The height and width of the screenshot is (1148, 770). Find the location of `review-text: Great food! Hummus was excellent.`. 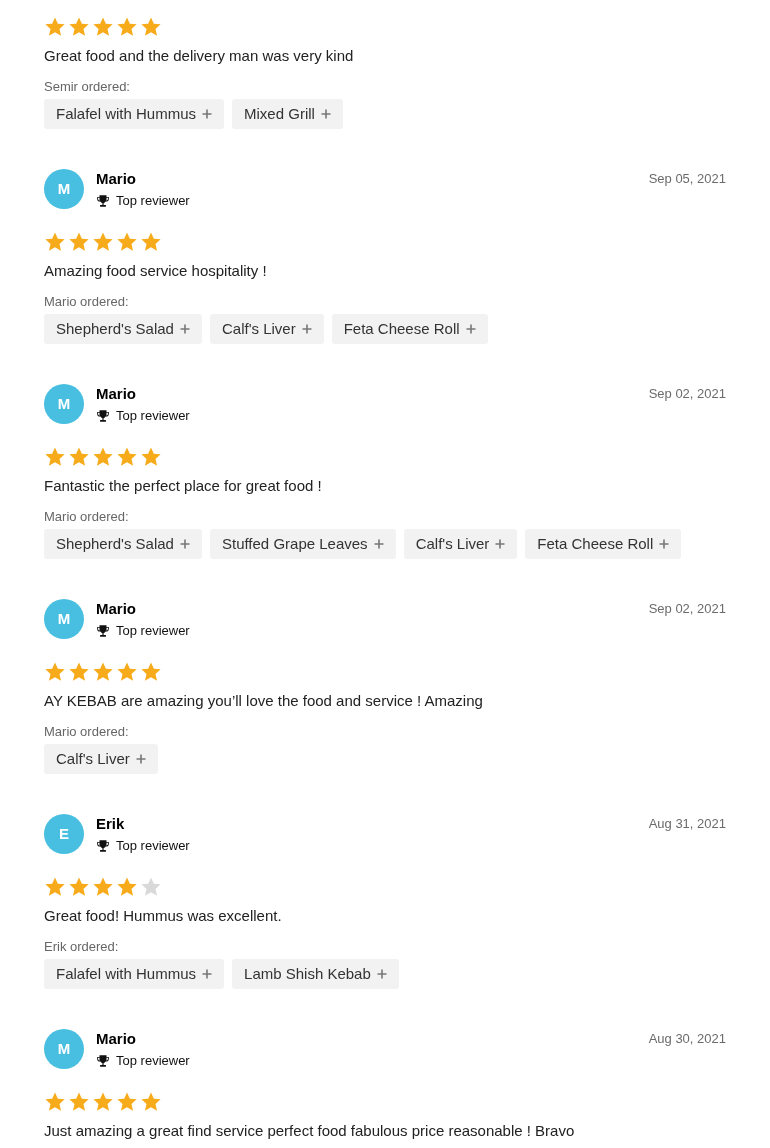

review-text: Great food! Hummus was excellent. is located at coordinates (163, 916).